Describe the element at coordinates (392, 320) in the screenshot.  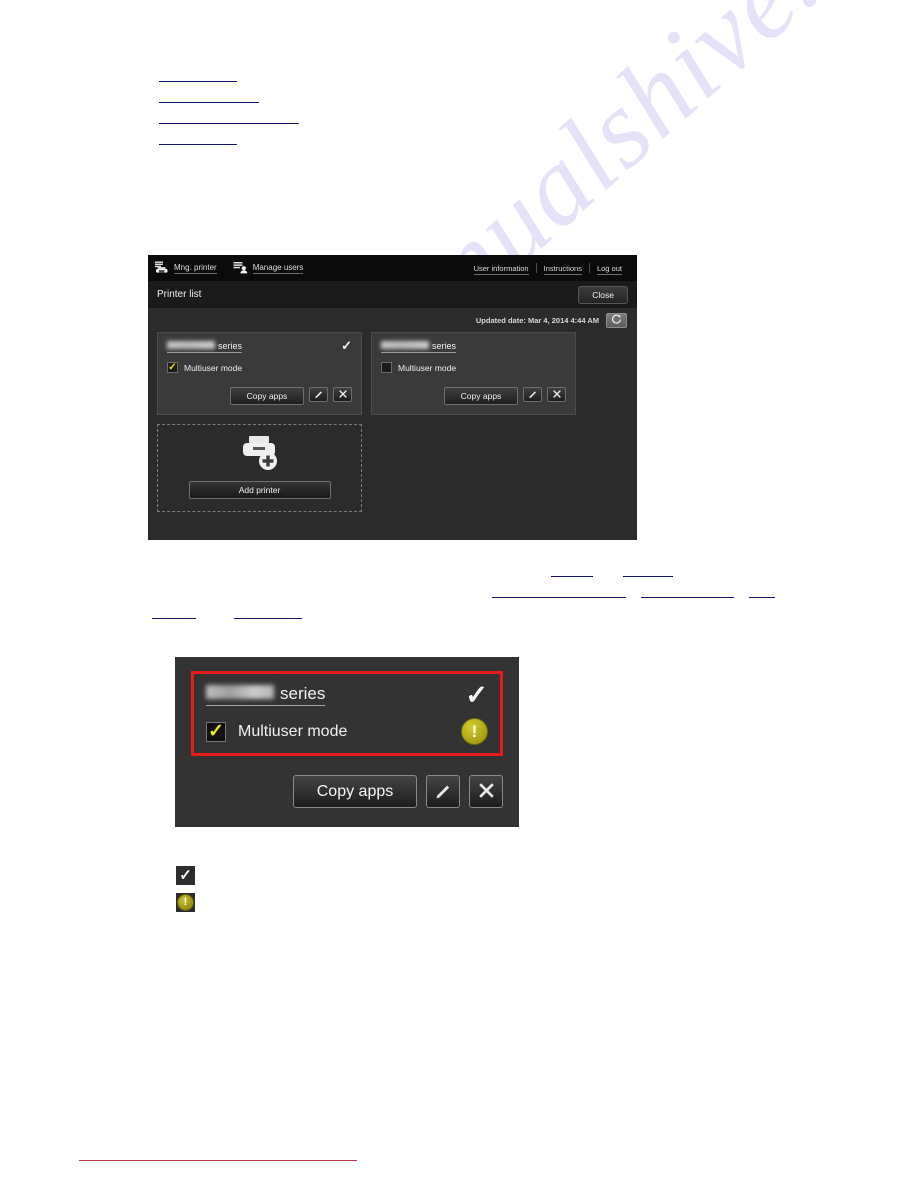
I see `update-bar: Updated date: Mar 4, 2014 4:44 AM` at that location.